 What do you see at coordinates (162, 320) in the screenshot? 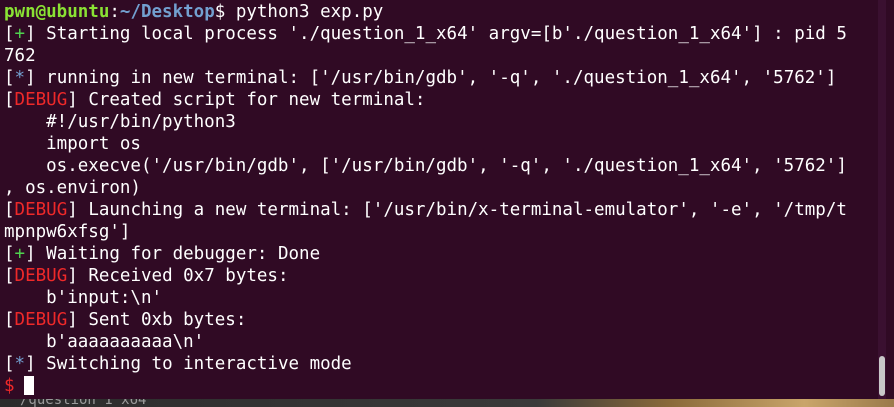
I see `line-text: Sent 0xb bytes:` at bounding box center [162, 320].